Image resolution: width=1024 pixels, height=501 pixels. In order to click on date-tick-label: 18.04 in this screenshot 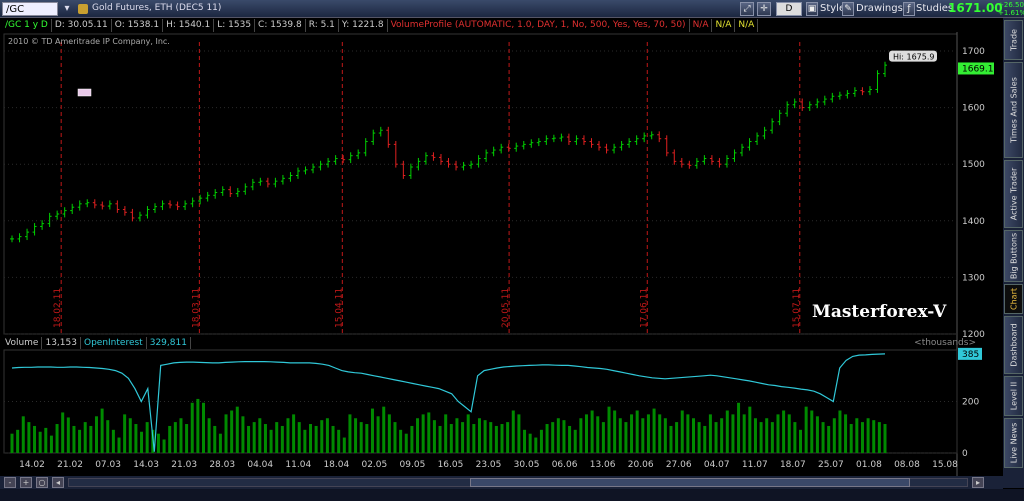, I will do `click(336, 465)`.